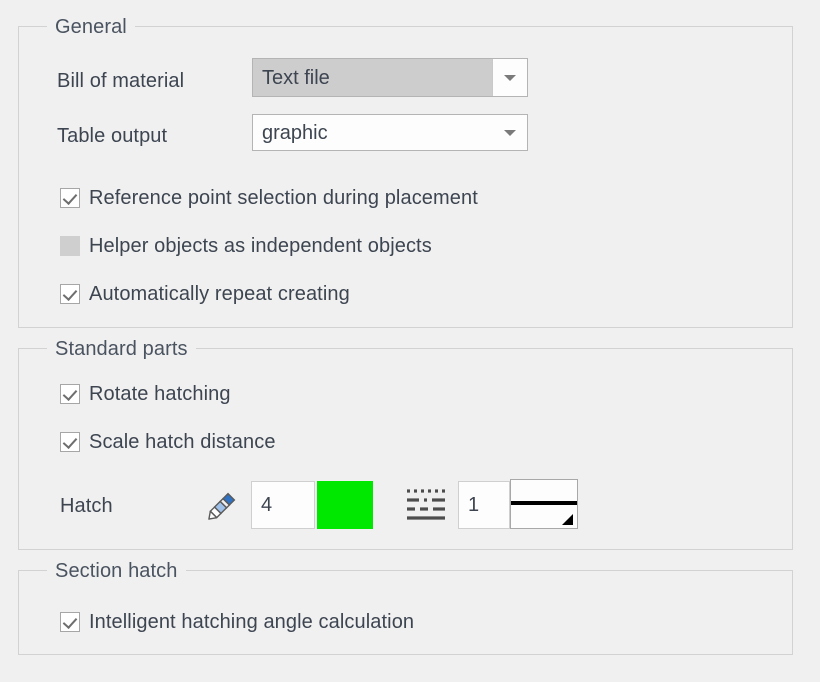  I want to click on combo-bill-of-material: Text file, so click(390, 77).